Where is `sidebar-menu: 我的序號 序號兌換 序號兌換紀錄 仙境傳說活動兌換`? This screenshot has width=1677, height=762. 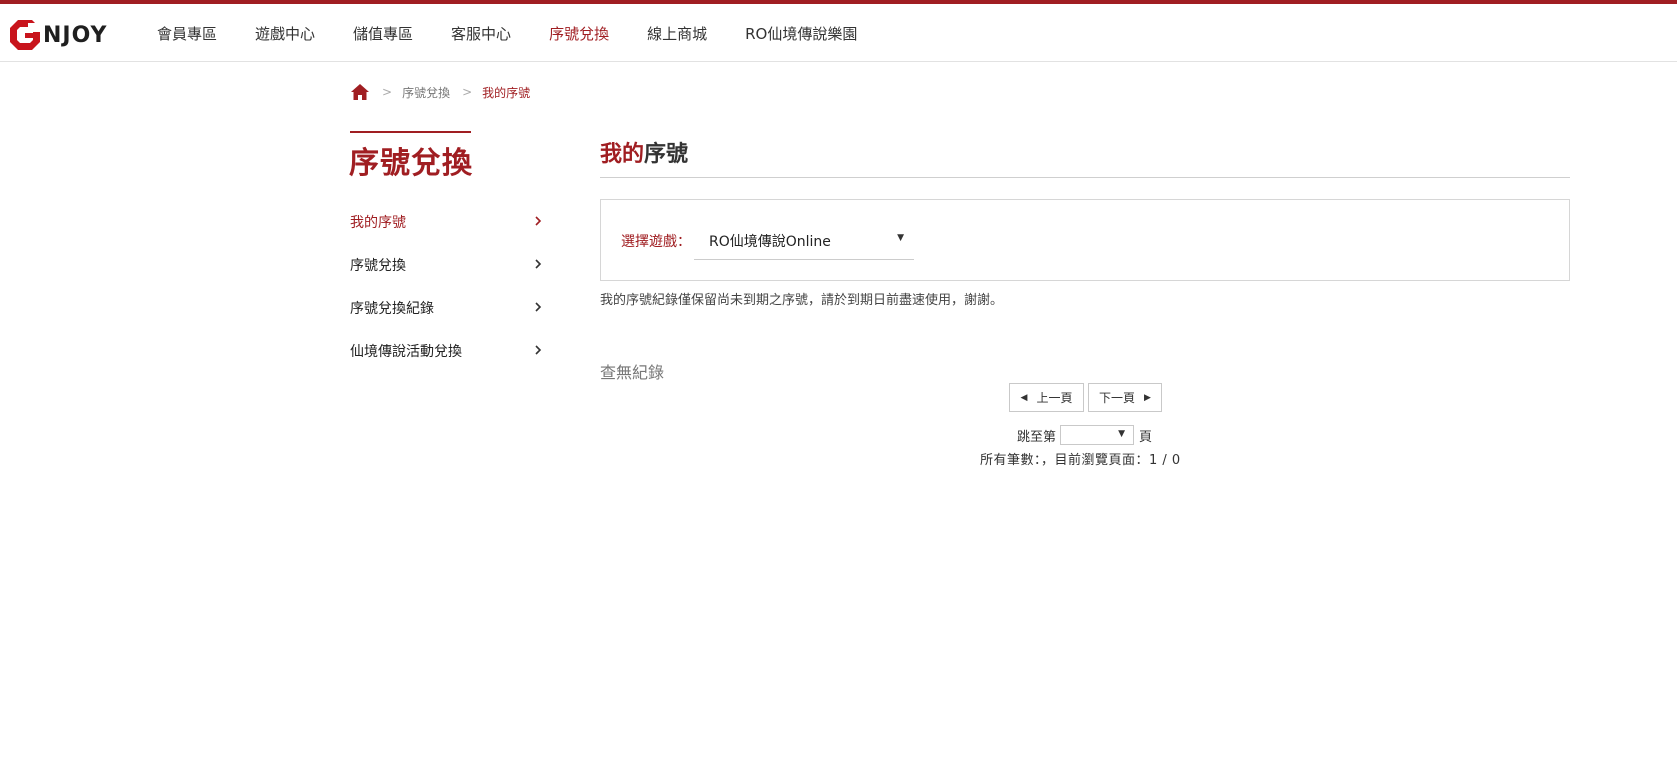
sidebar-menu: 我的序號 序號兌換 序號兌換紀錄 仙境傳說活動兌換 is located at coordinates (450, 286).